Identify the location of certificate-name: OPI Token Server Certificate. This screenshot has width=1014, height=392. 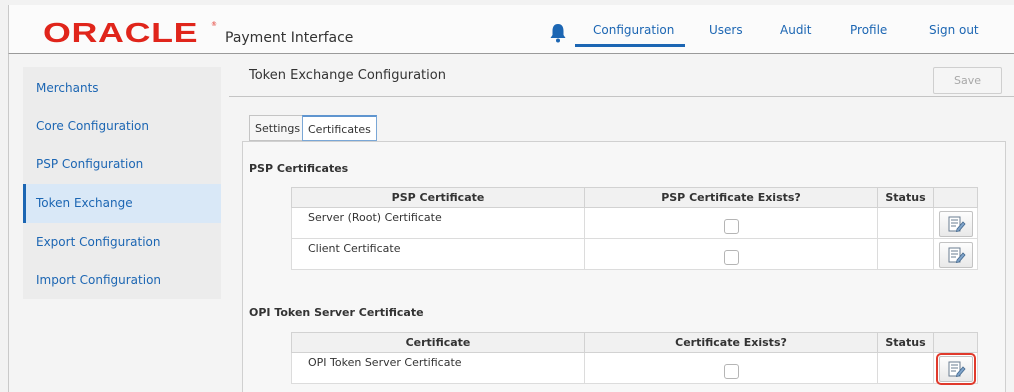
(438, 368).